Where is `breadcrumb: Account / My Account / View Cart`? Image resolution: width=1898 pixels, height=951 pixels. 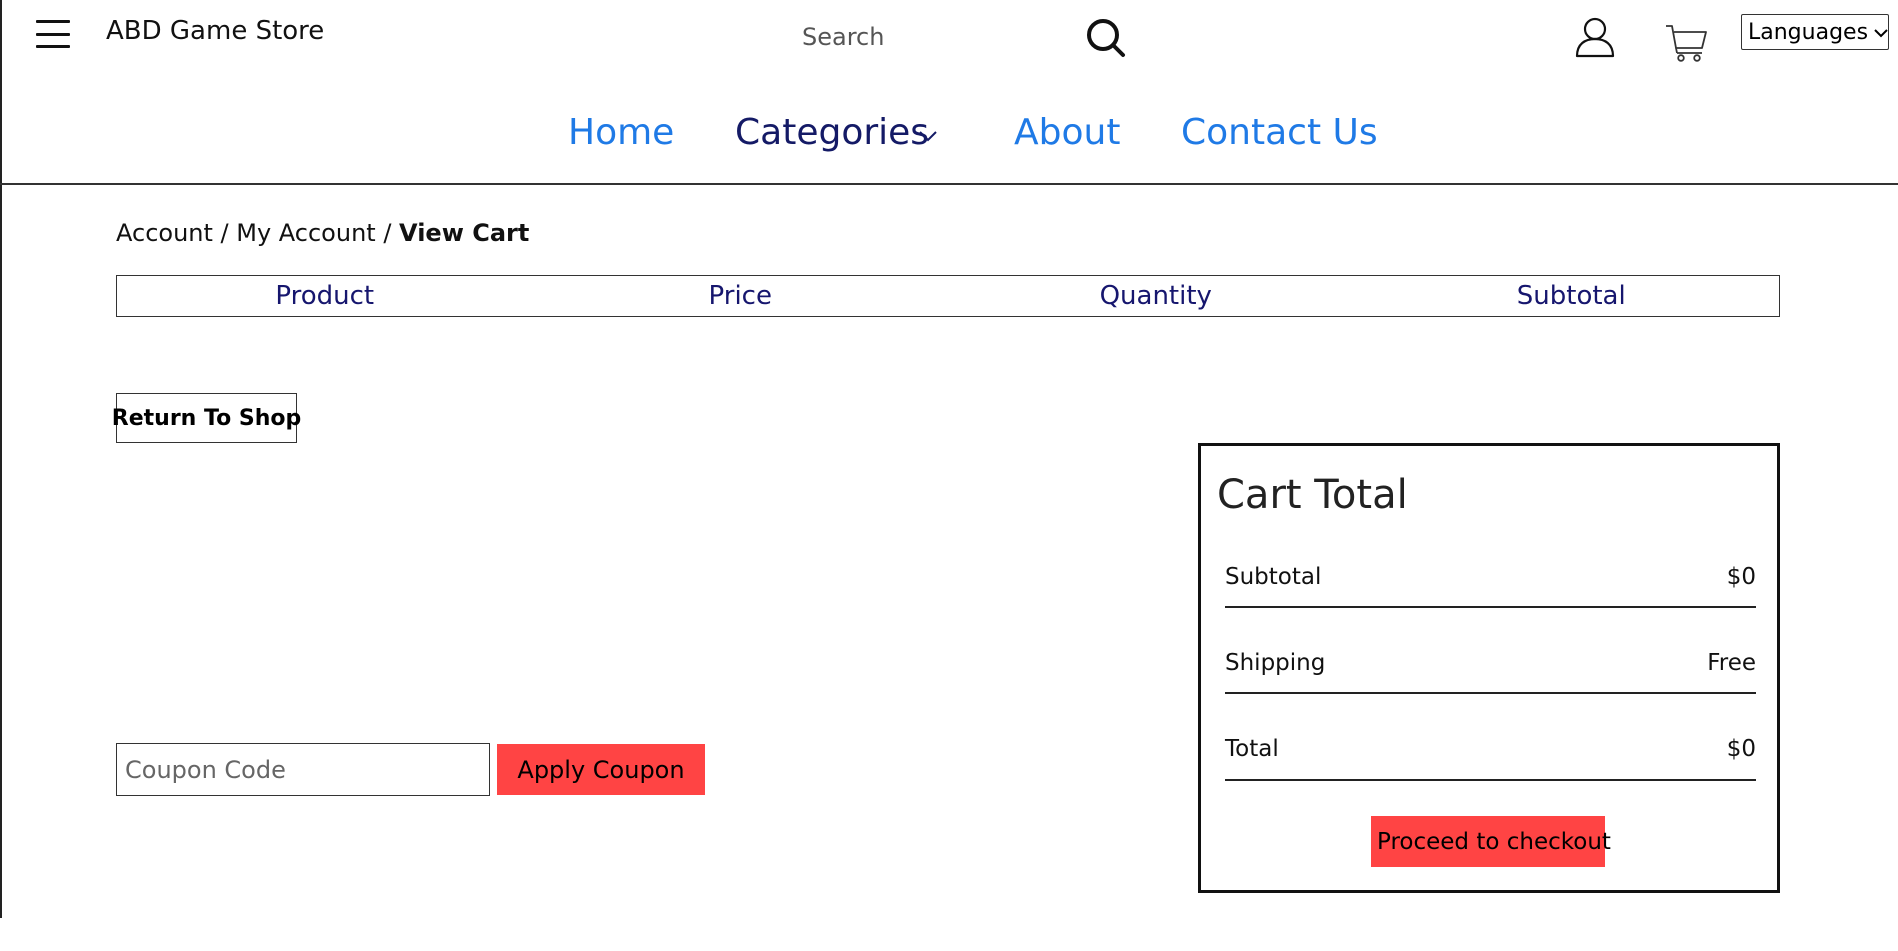 breadcrumb: Account / My Account / View Cart is located at coordinates (322, 233).